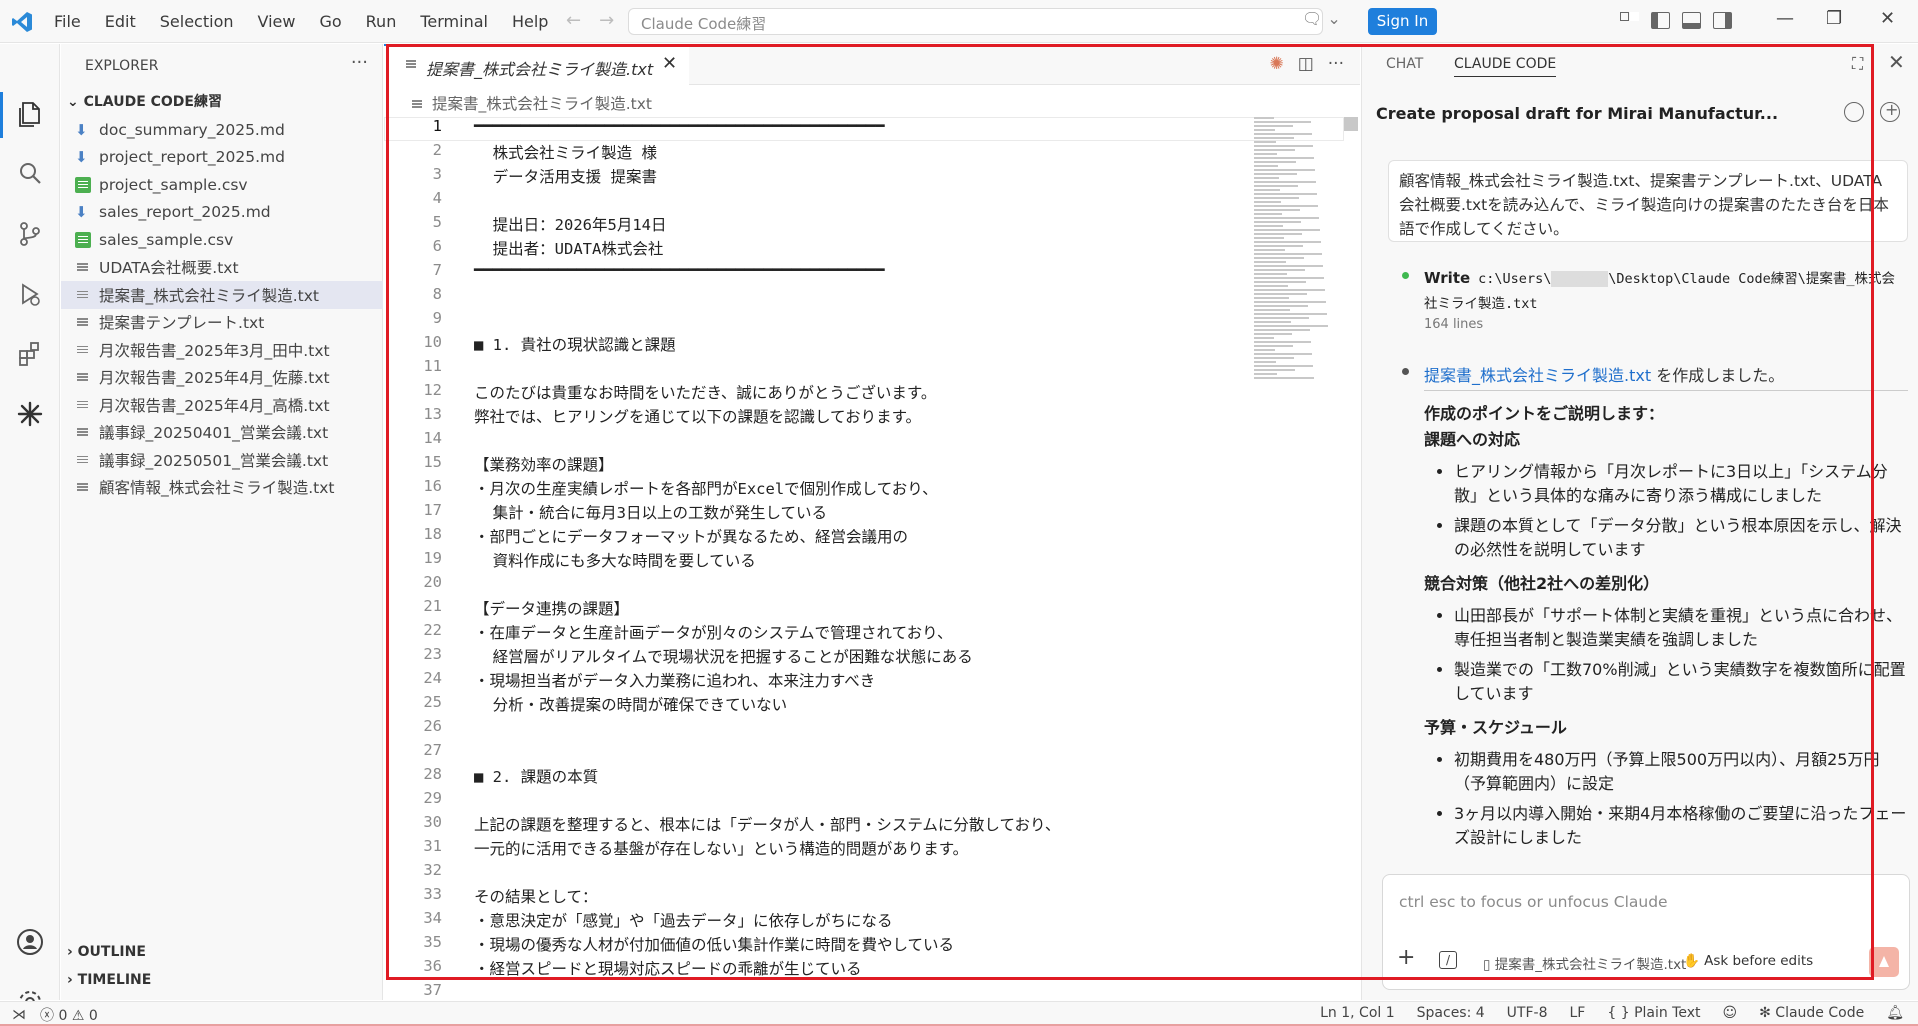  Describe the element at coordinates (30, 942) in the screenshot. I see `account-icon` at that location.